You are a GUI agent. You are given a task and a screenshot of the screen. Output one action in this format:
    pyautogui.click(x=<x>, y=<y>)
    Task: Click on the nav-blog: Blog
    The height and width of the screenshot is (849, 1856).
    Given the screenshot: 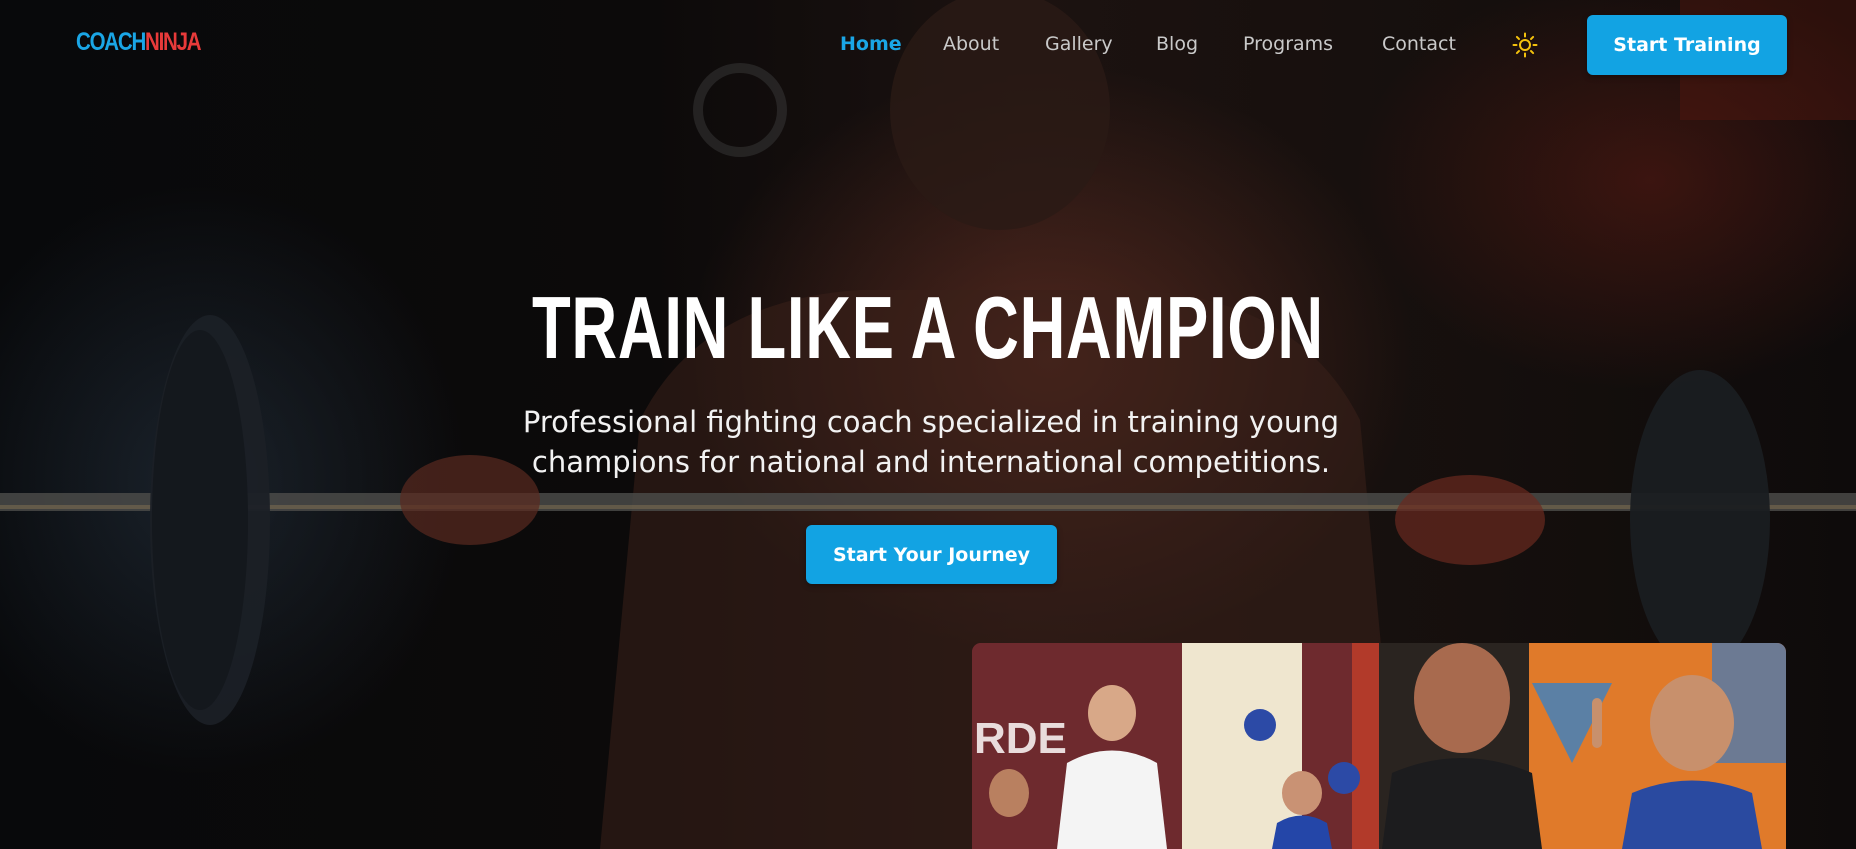 What is the action you would take?
    pyautogui.click(x=1177, y=44)
    